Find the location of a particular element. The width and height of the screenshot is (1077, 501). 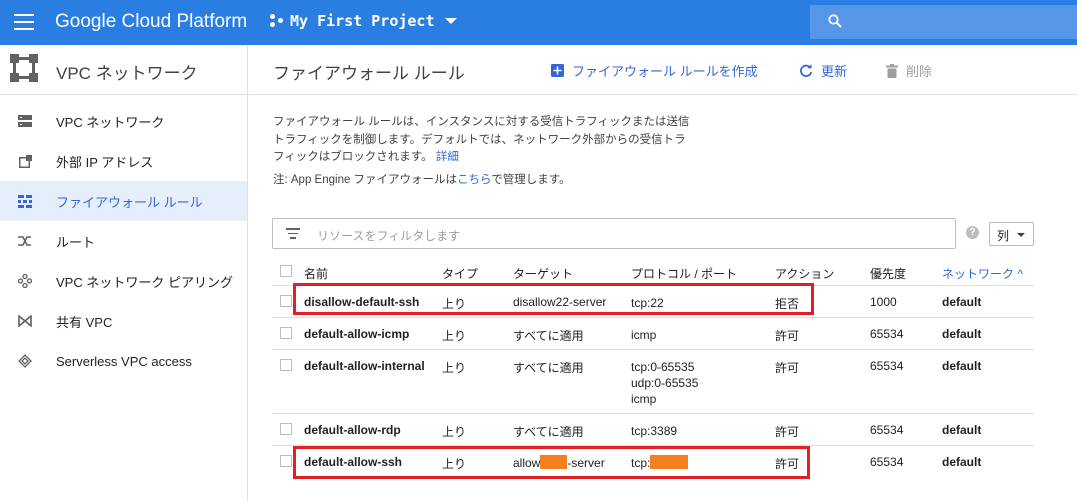

protocol-line: icmp is located at coordinates (644, 399).